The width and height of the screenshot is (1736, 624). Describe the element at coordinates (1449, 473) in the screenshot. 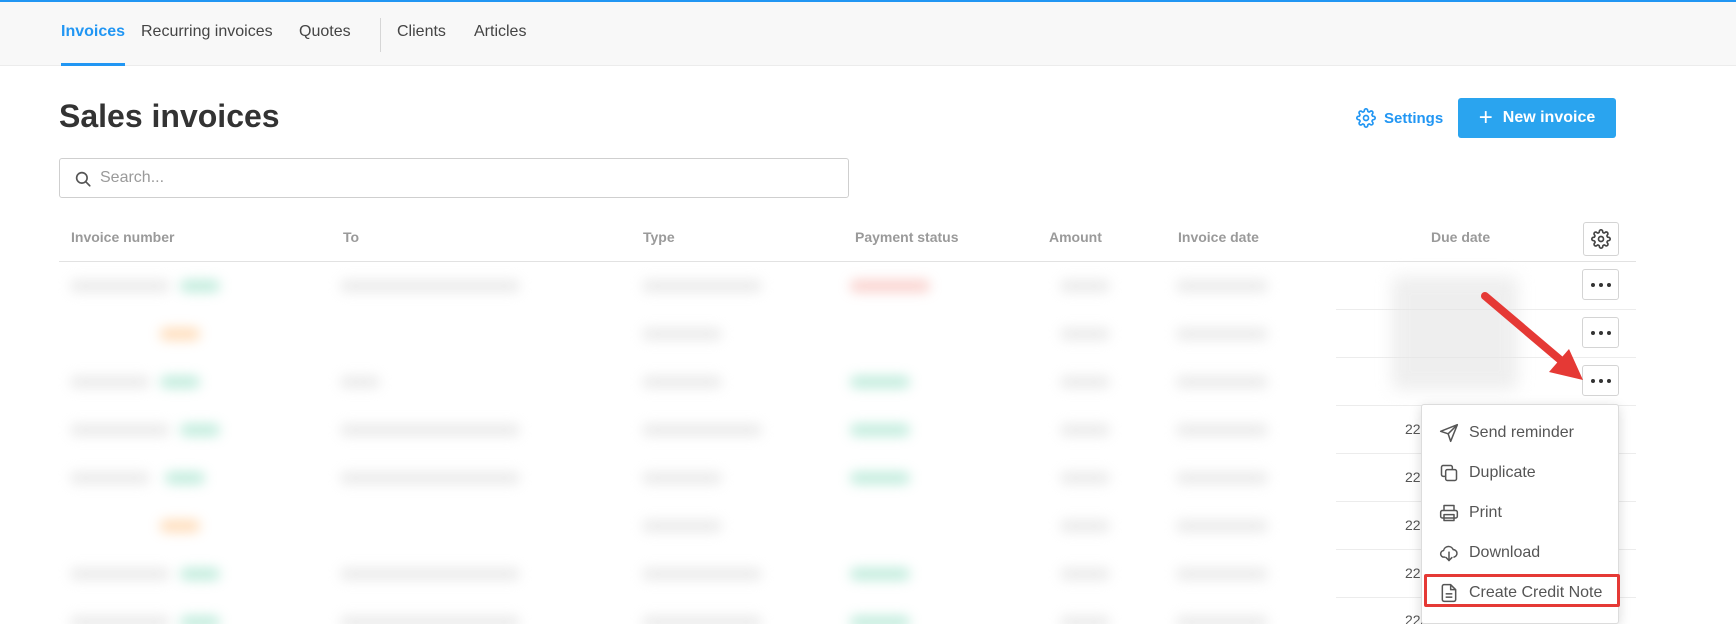

I see `copy-icon` at that location.